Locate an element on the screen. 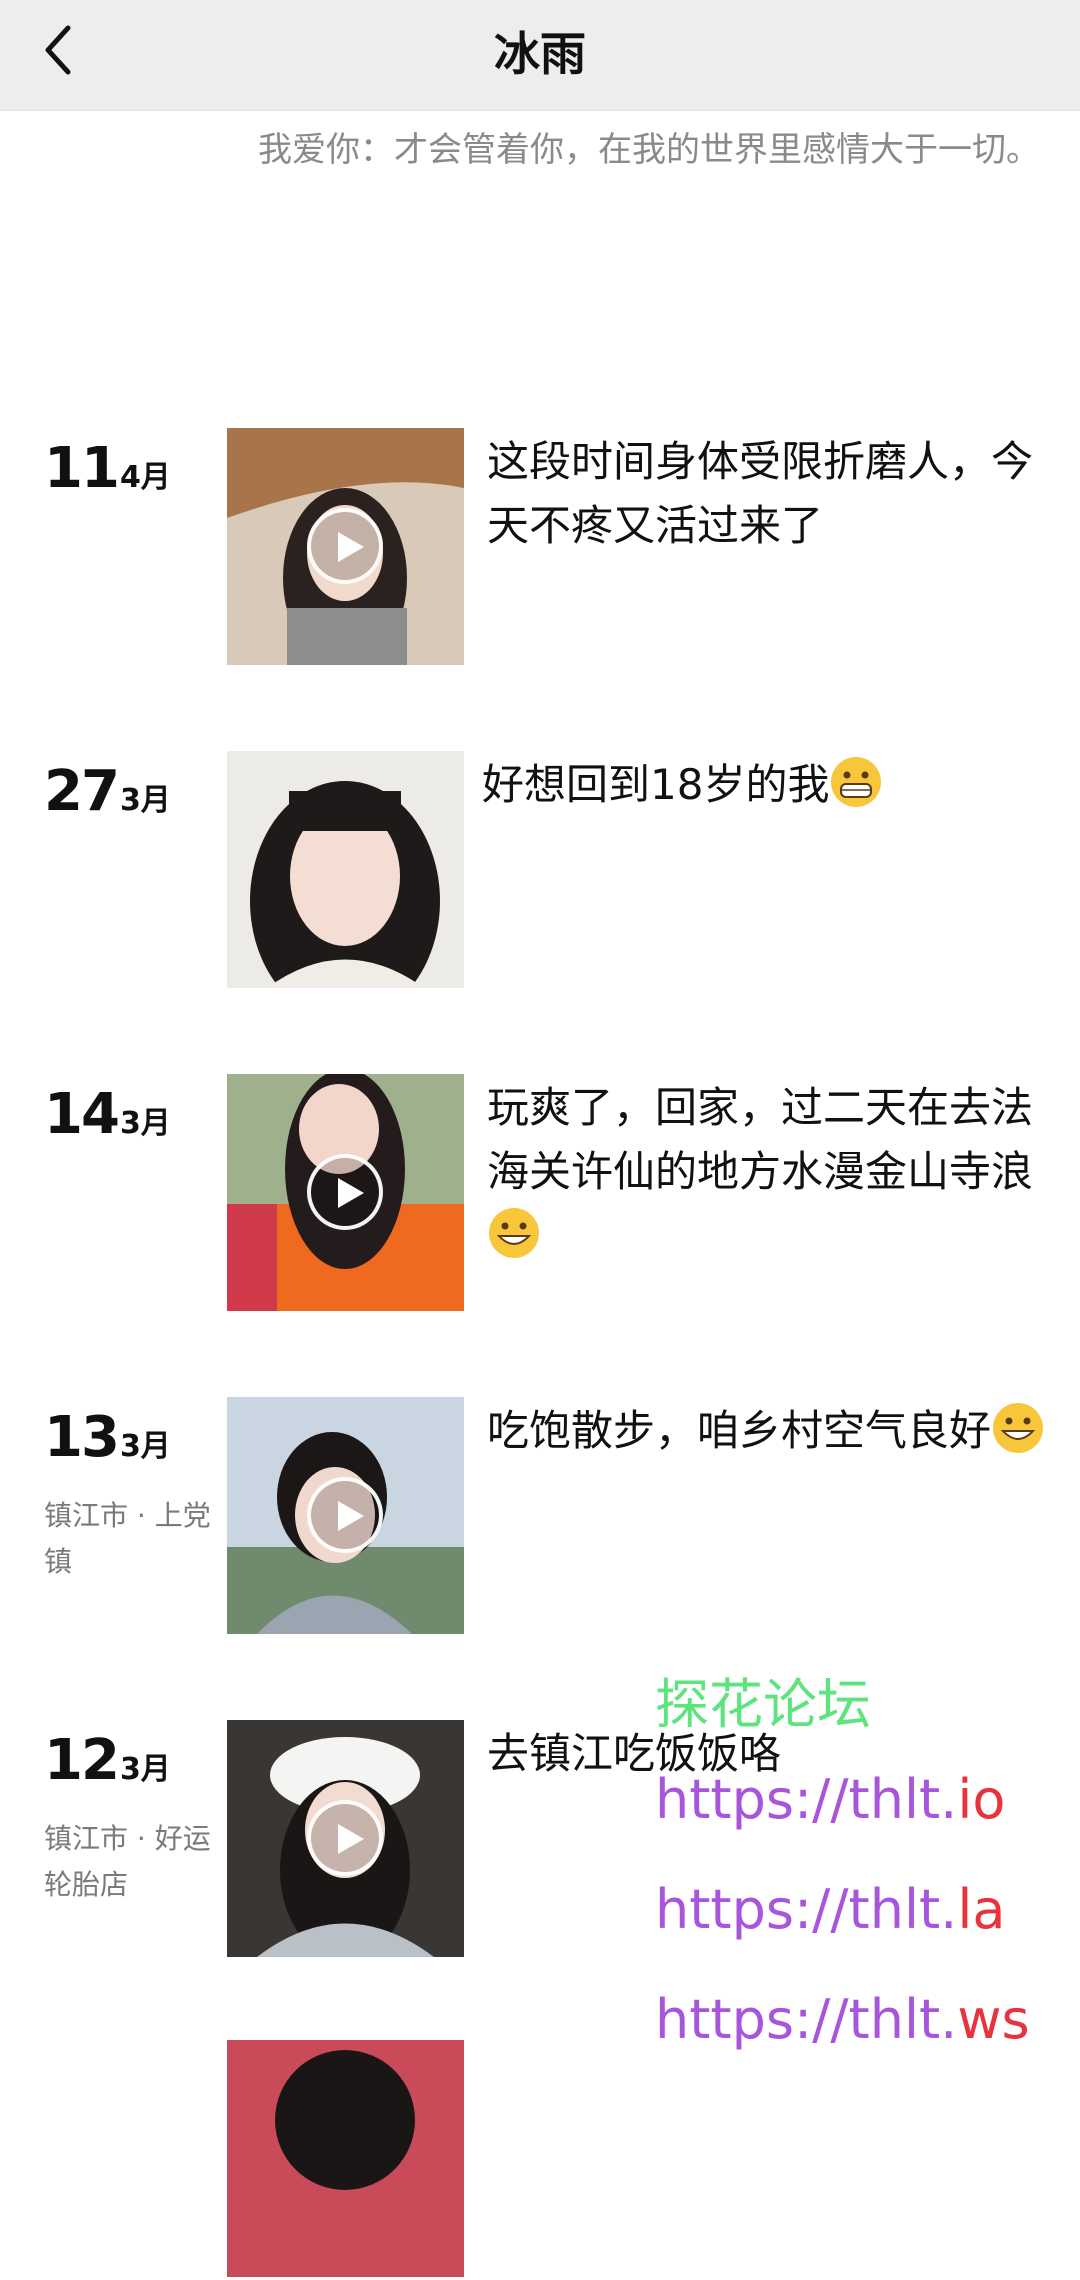 The image size is (1080, 2280). post-month: 4月 is located at coordinates (145, 477).